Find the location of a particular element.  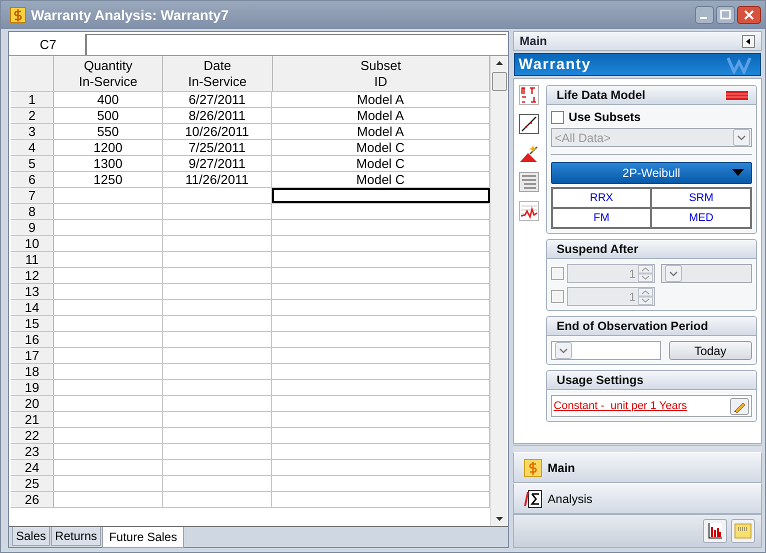

close-icon is located at coordinates (749, 15).